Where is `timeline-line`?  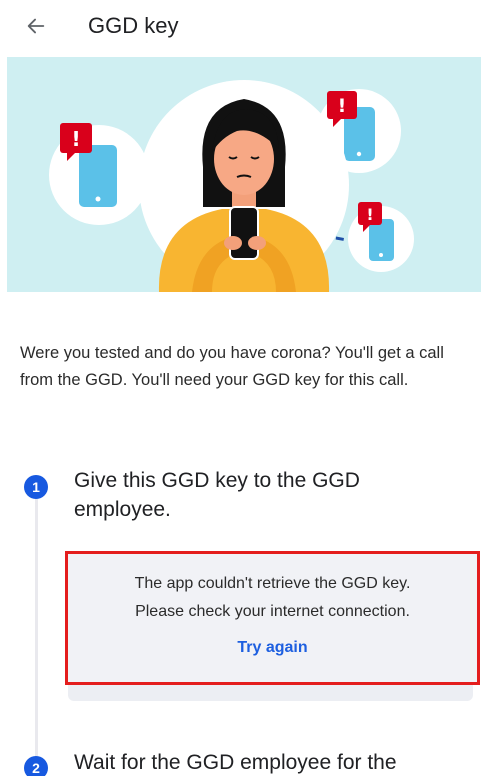 timeline-line is located at coordinates (36, 623).